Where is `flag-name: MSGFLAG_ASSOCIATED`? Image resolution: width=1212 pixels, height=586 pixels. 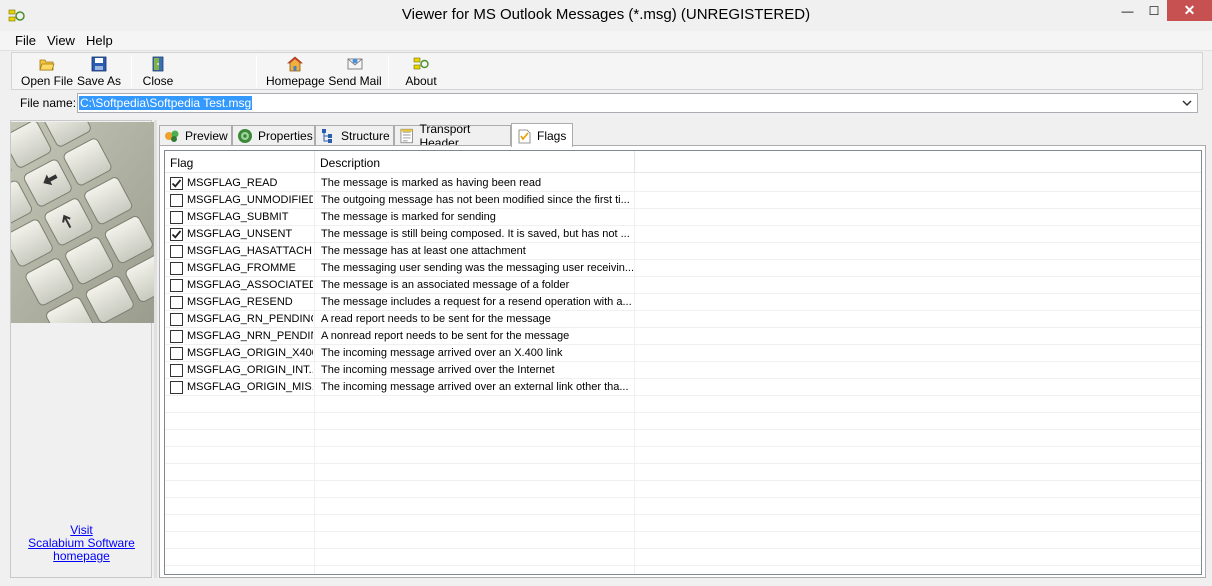
flag-name: MSGFLAG_ASSOCIATED is located at coordinates (250, 285).